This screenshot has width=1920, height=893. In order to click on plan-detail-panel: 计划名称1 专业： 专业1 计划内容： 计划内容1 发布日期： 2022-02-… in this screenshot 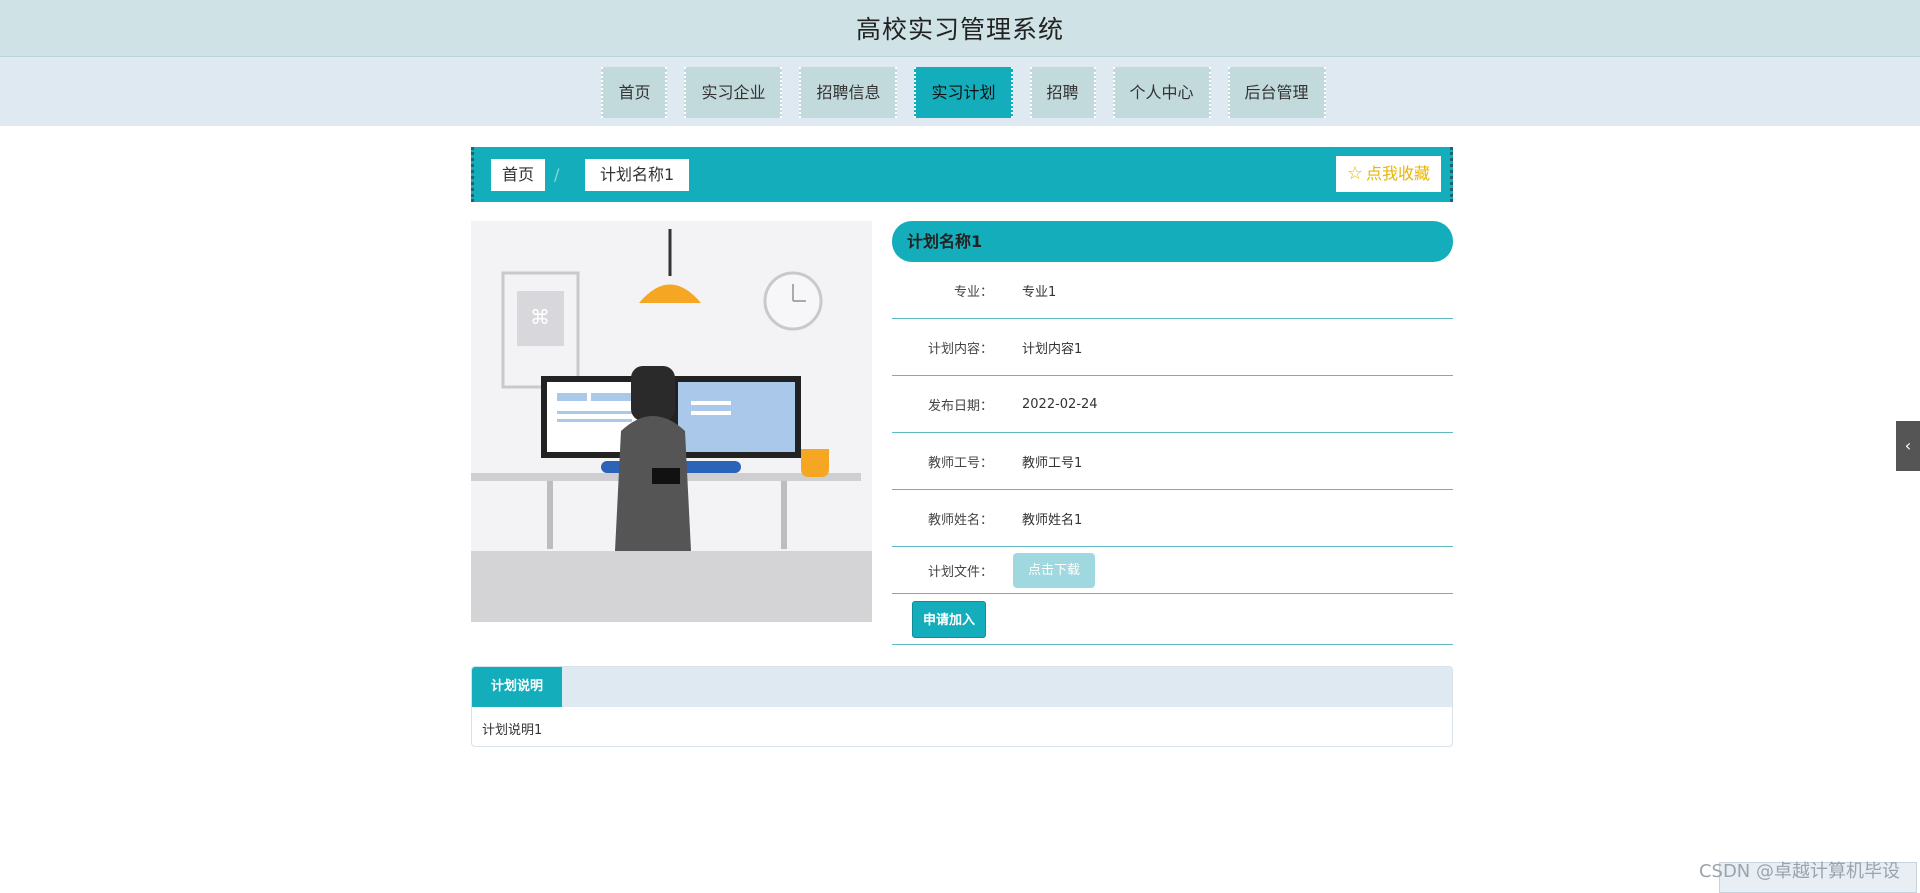, I will do `click(1172, 433)`.